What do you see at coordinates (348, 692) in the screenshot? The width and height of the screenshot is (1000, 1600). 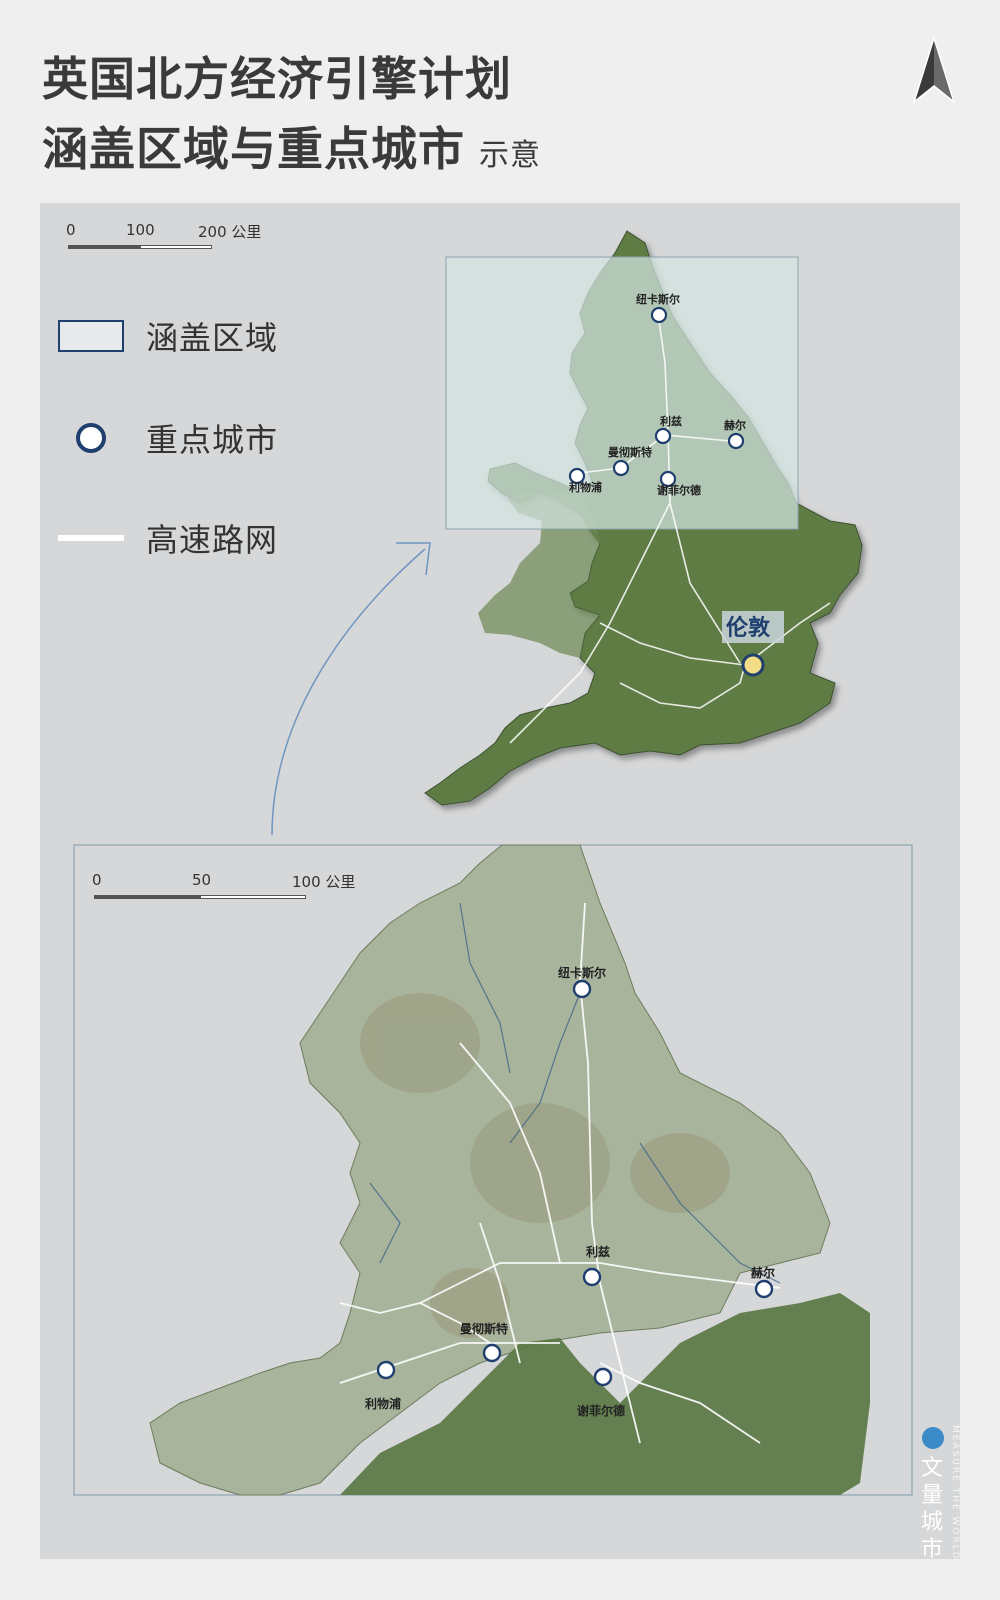 I see `zoom-arrow` at bounding box center [348, 692].